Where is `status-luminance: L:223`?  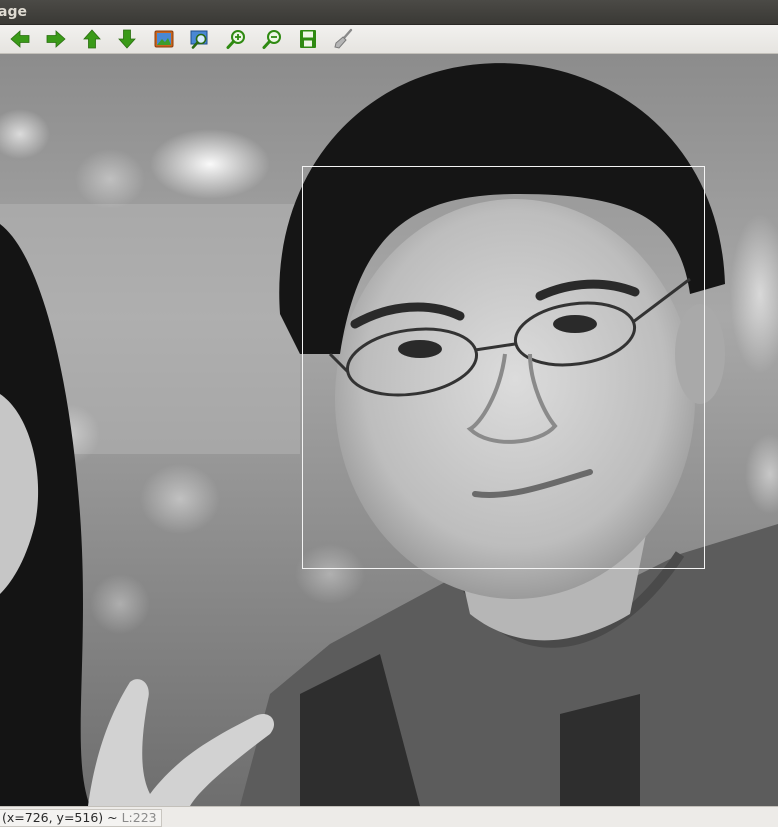 status-luminance: L:223 is located at coordinates (139, 817).